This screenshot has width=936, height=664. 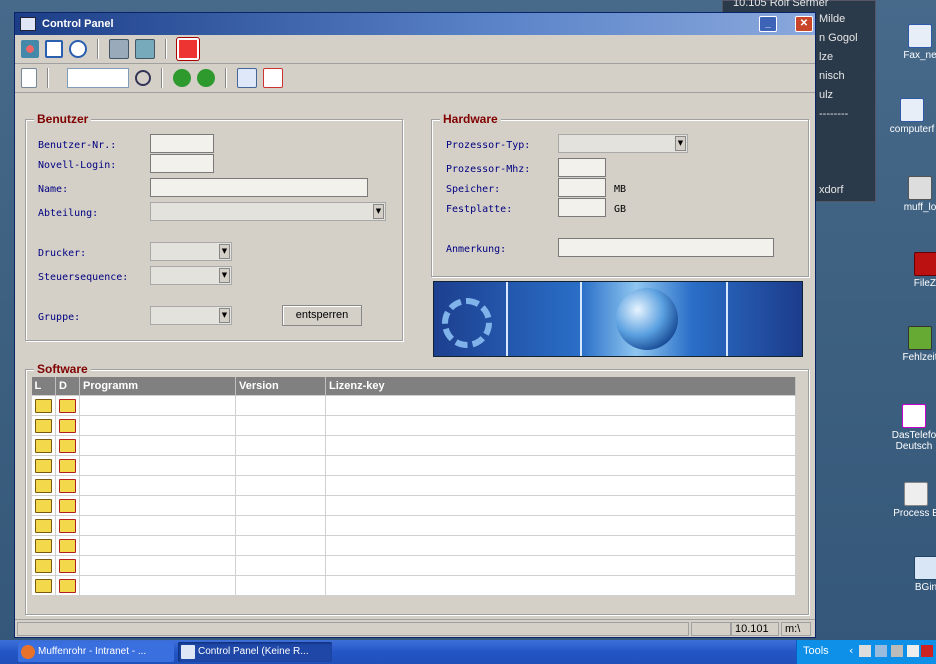 What do you see at coordinates (582, 207) in the screenshot?
I see `festplatte-field` at bounding box center [582, 207].